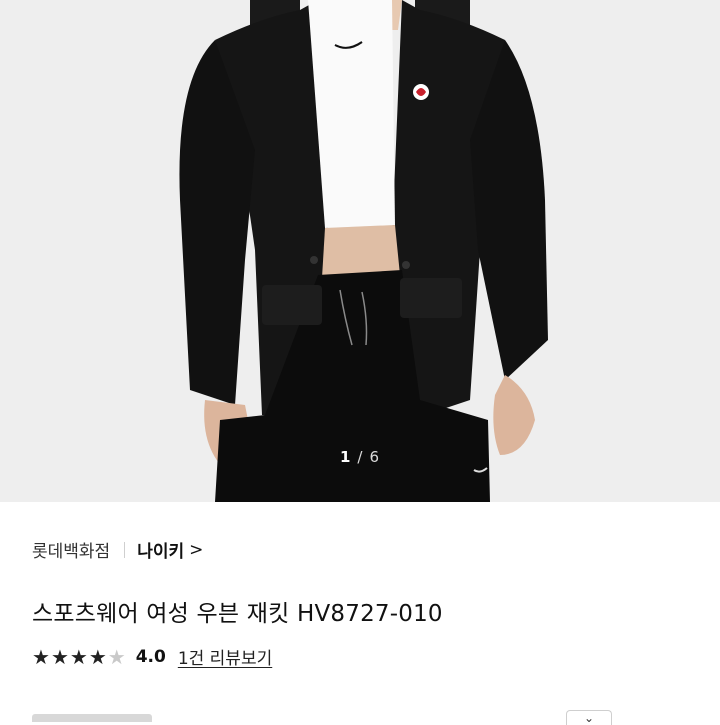  I want to click on star-rating: ★ ★ ★ ★ ★, so click(79, 657).